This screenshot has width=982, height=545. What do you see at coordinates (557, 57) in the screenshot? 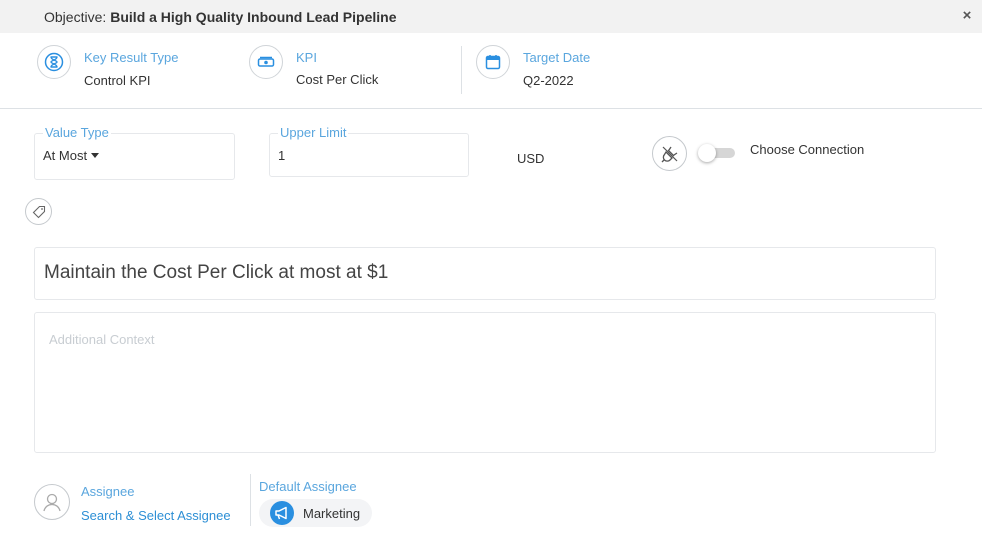
I see `target-date-label: Target Date` at bounding box center [557, 57].